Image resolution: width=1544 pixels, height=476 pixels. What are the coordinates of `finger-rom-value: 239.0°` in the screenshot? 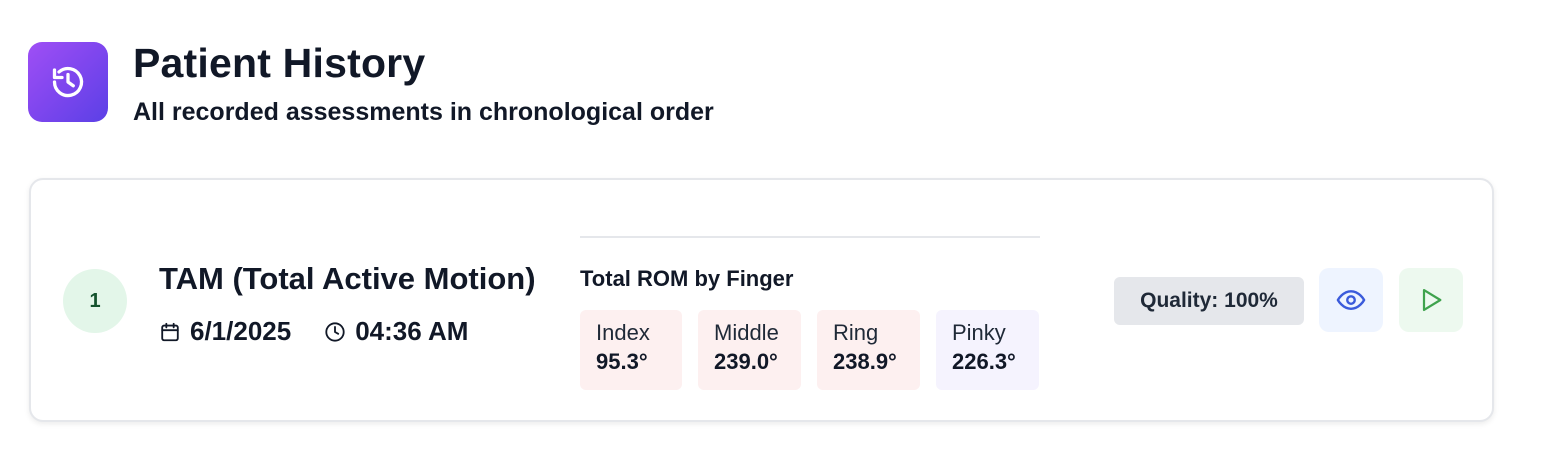 It's located at (746, 361).